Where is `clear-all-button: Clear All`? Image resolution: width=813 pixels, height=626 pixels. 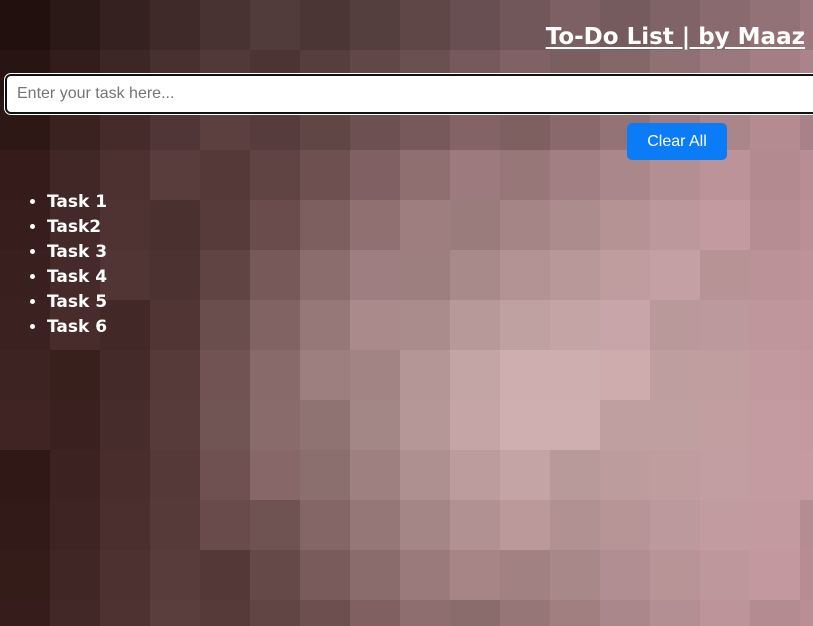 clear-all-button: Clear All is located at coordinates (677, 141).